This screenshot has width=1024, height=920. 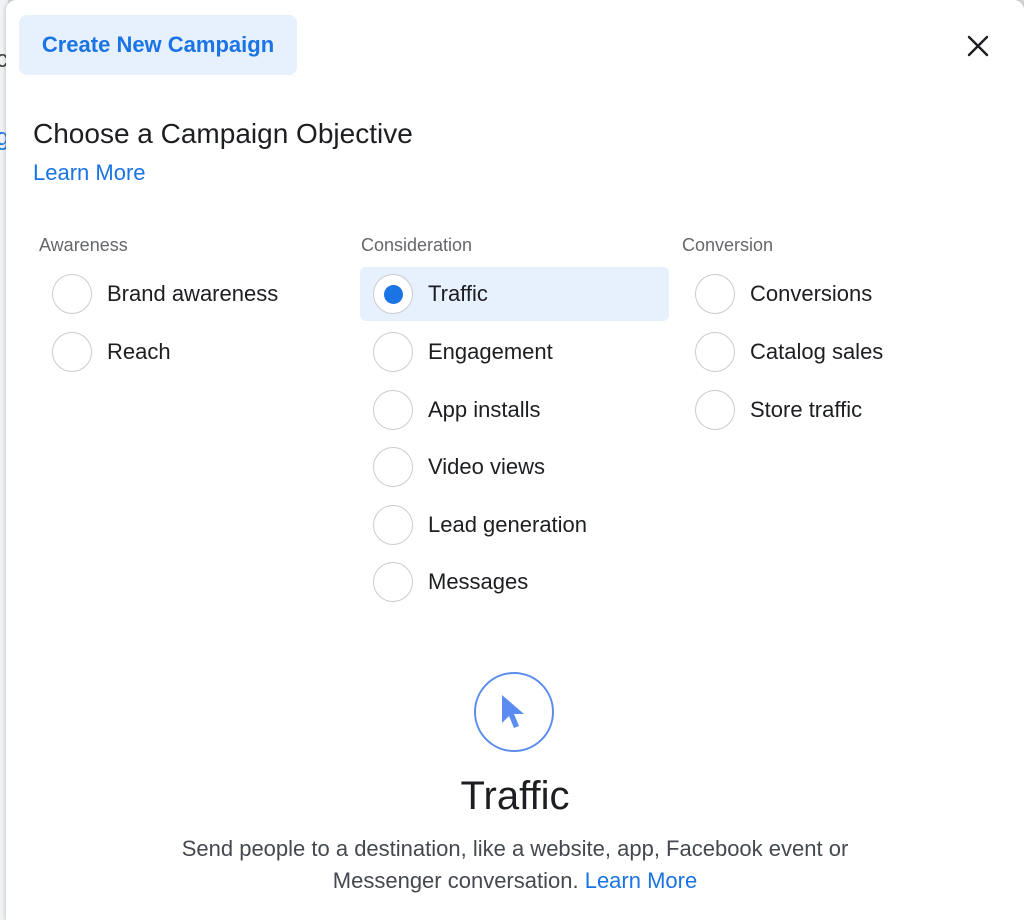 What do you see at coordinates (417, 245) in the screenshot?
I see `column-title-consideration: Consideration` at bounding box center [417, 245].